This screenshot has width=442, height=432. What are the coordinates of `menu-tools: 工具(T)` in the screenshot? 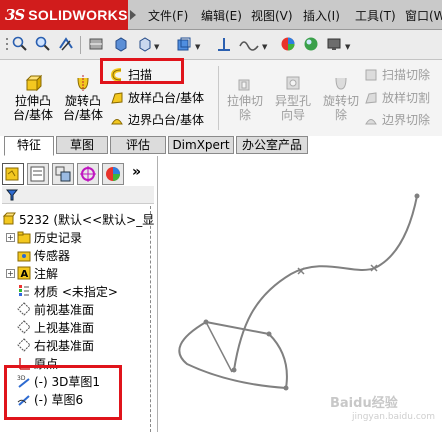 It's located at (375, 15).